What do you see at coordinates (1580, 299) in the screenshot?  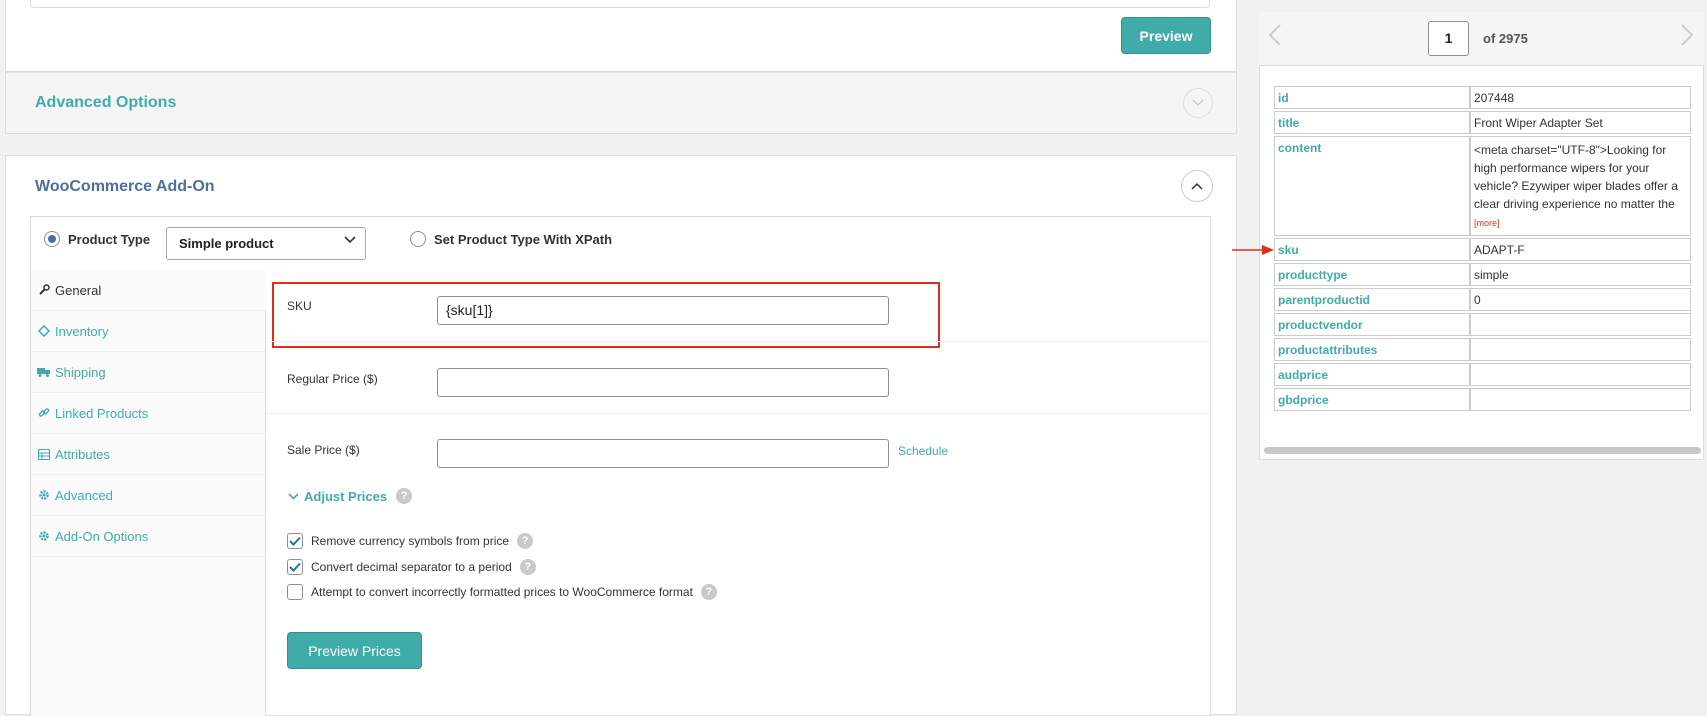 I see `field-value: 0` at bounding box center [1580, 299].